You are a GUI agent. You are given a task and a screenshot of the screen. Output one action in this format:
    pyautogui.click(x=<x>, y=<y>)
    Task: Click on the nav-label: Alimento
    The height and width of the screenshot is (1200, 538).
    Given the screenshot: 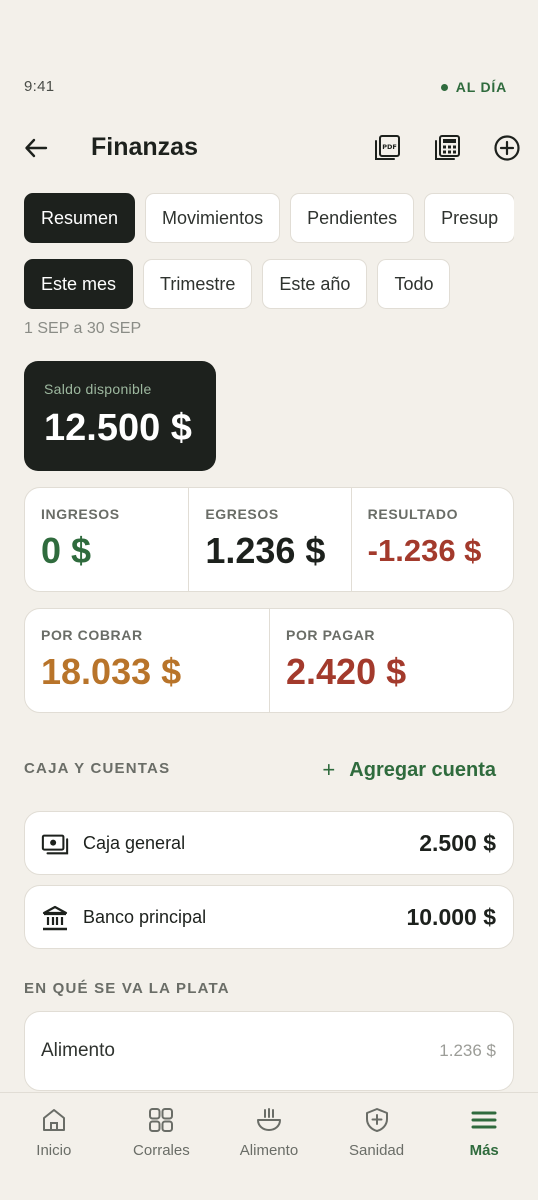 What is the action you would take?
    pyautogui.click(x=269, y=1150)
    